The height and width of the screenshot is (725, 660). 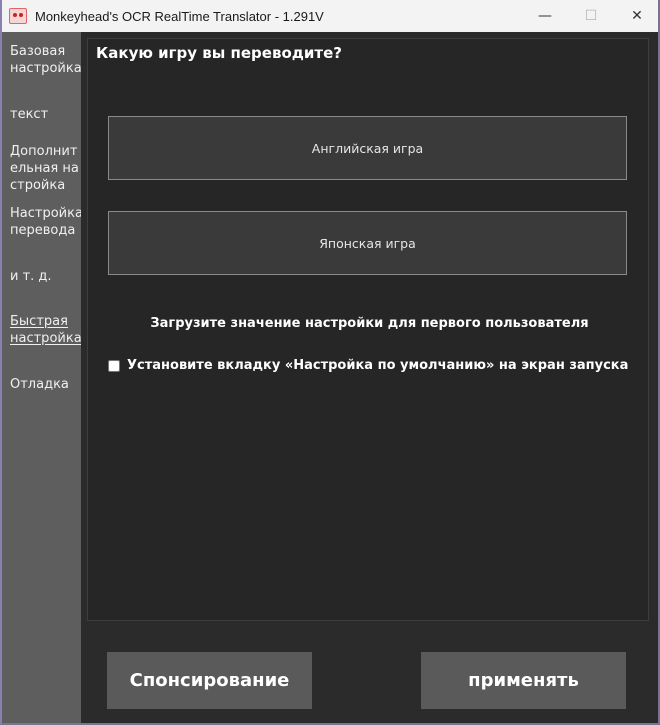 I want to click on sidebar-item-text: текст, so click(x=46, y=114).